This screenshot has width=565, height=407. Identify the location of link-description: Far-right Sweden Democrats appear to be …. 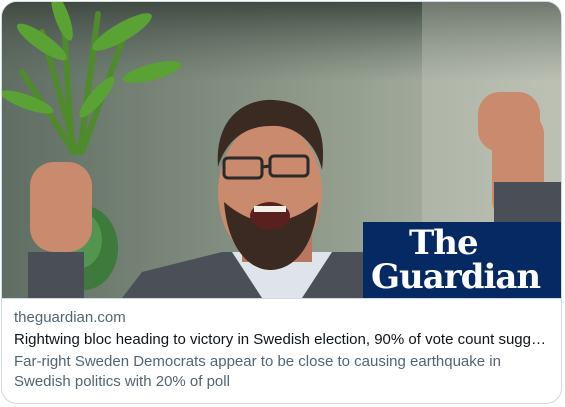
(257, 371).